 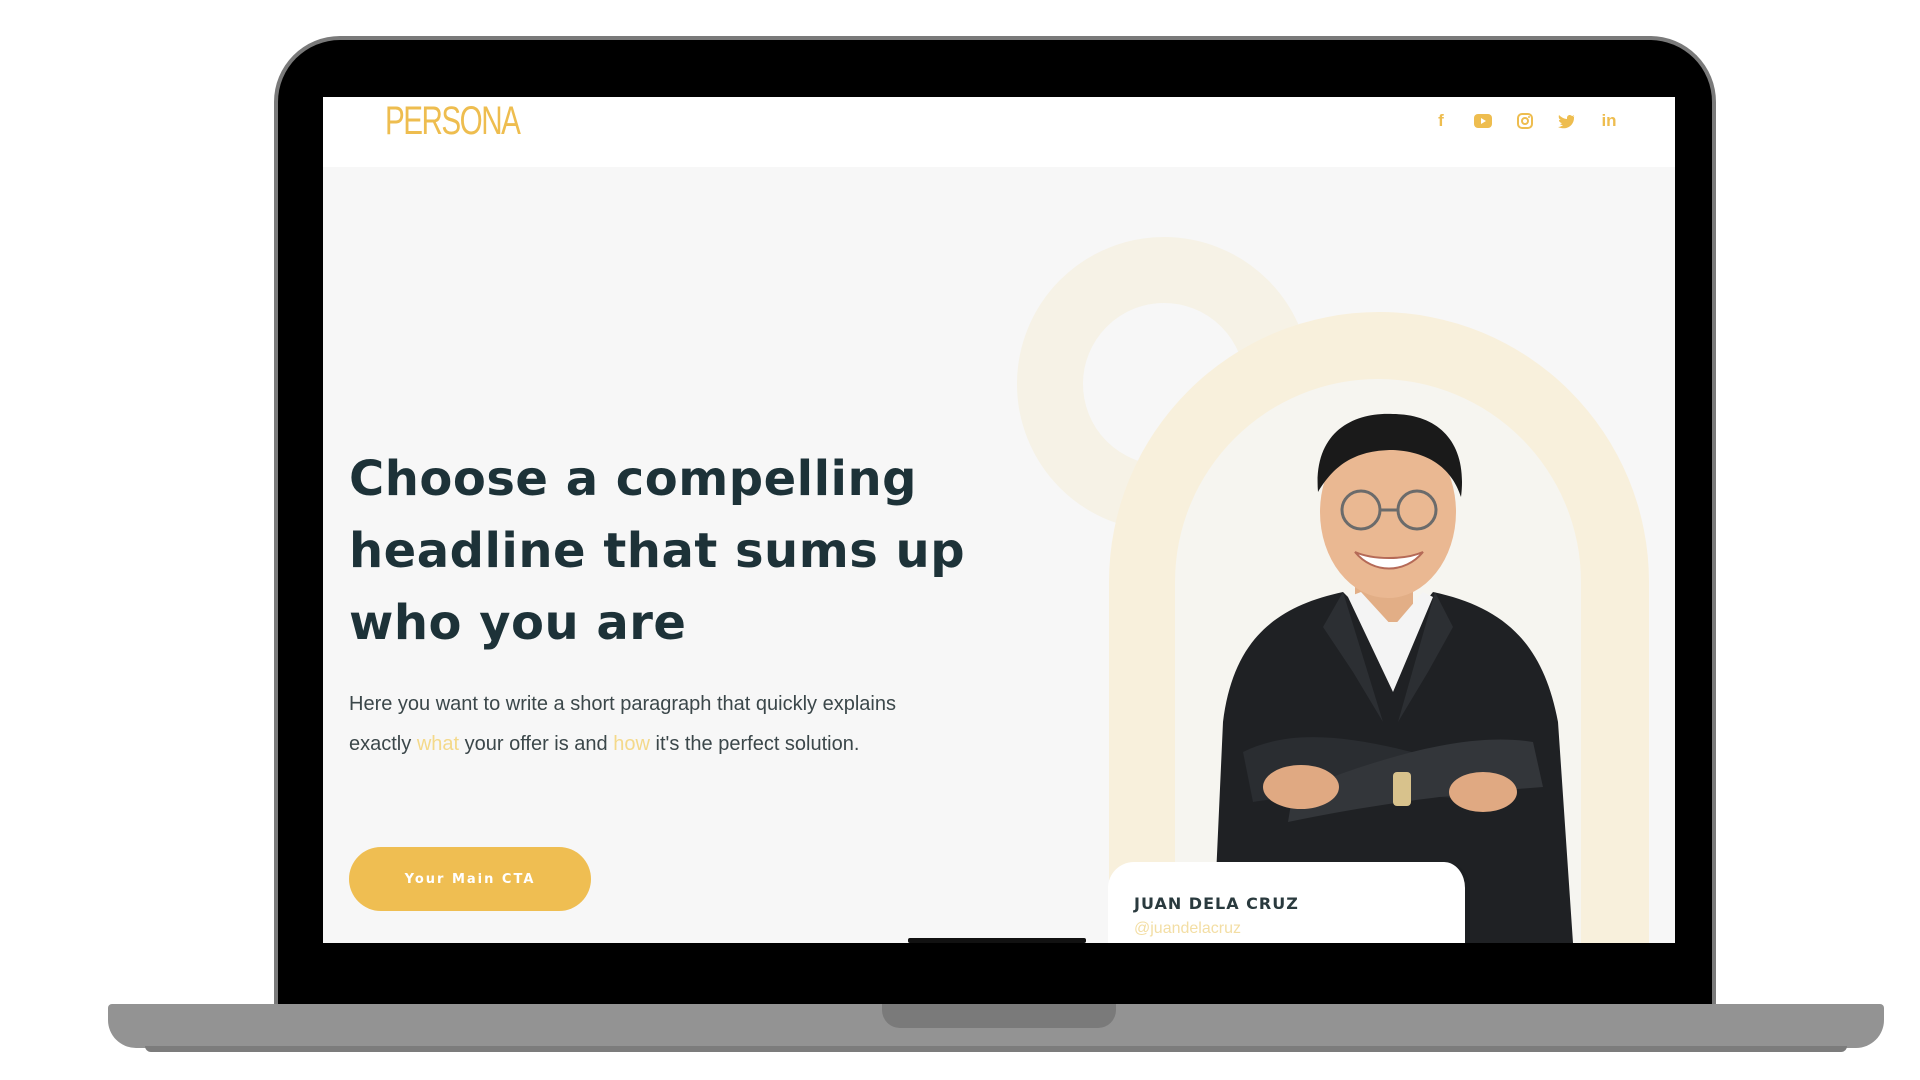 I want to click on laptop-base-shadow, so click(x=996, y=1049).